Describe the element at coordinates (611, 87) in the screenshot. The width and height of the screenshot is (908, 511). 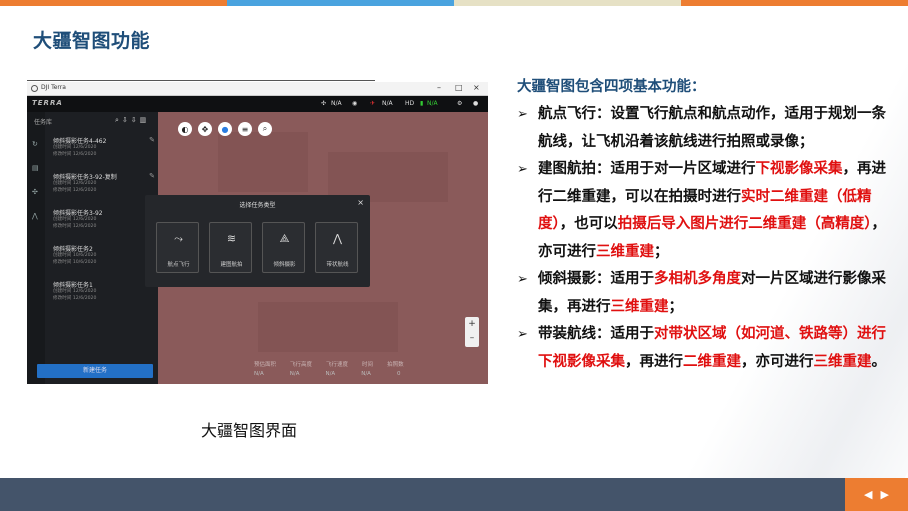
I see `feature-heading: 大疆智图包含四项基本功能：` at that location.